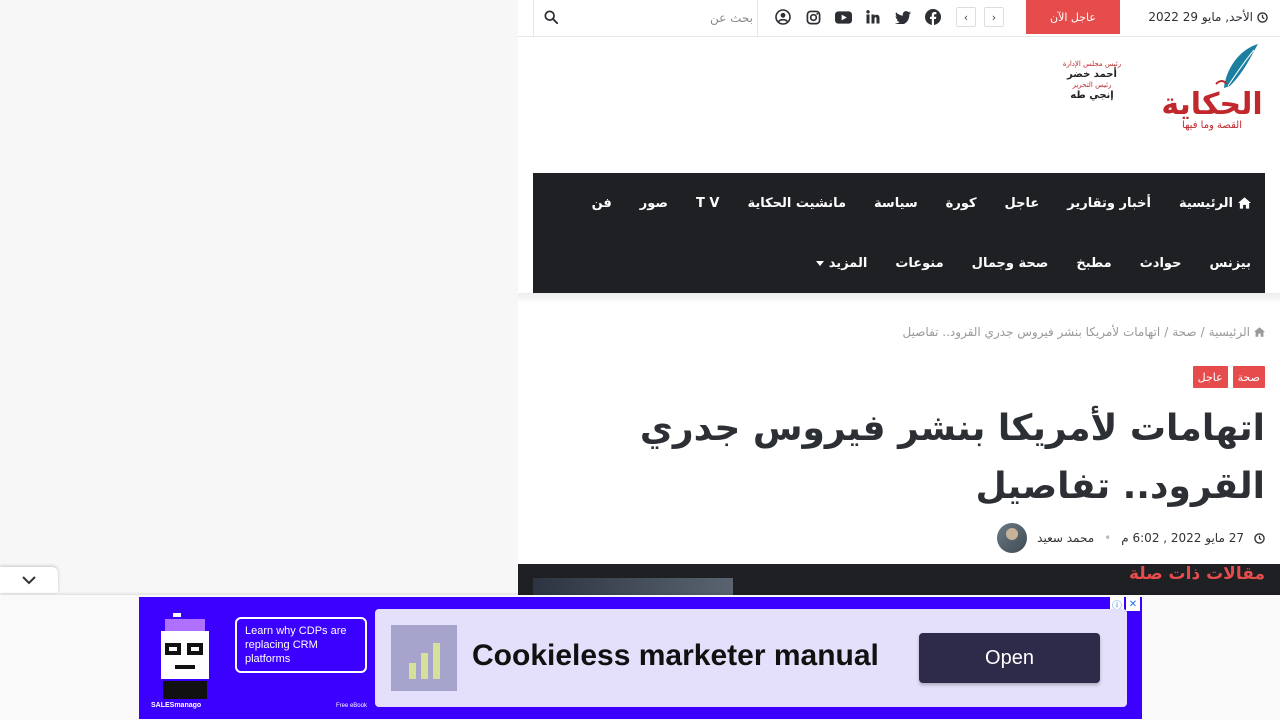 The height and width of the screenshot is (720, 1280). Describe the element at coordinates (1109, 203) in the screenshot. I see `nav-item-news: أخبار وتقارير` at that location.